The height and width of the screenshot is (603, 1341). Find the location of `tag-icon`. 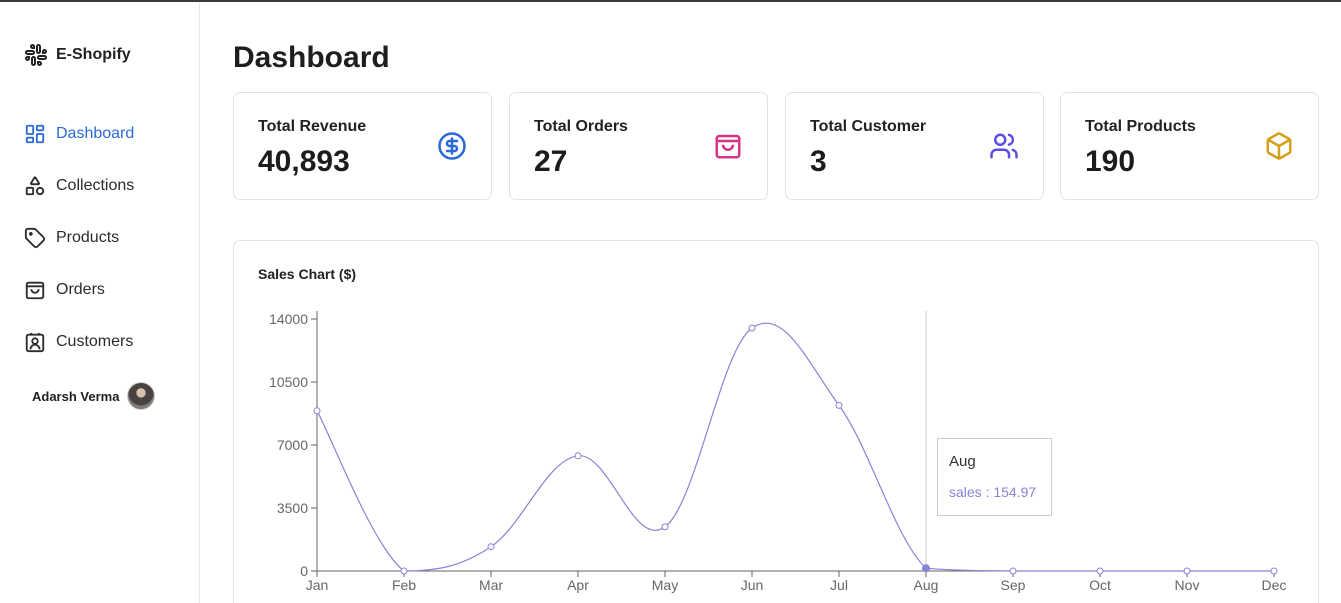

tag-icon is located at coordinates (35, 238).